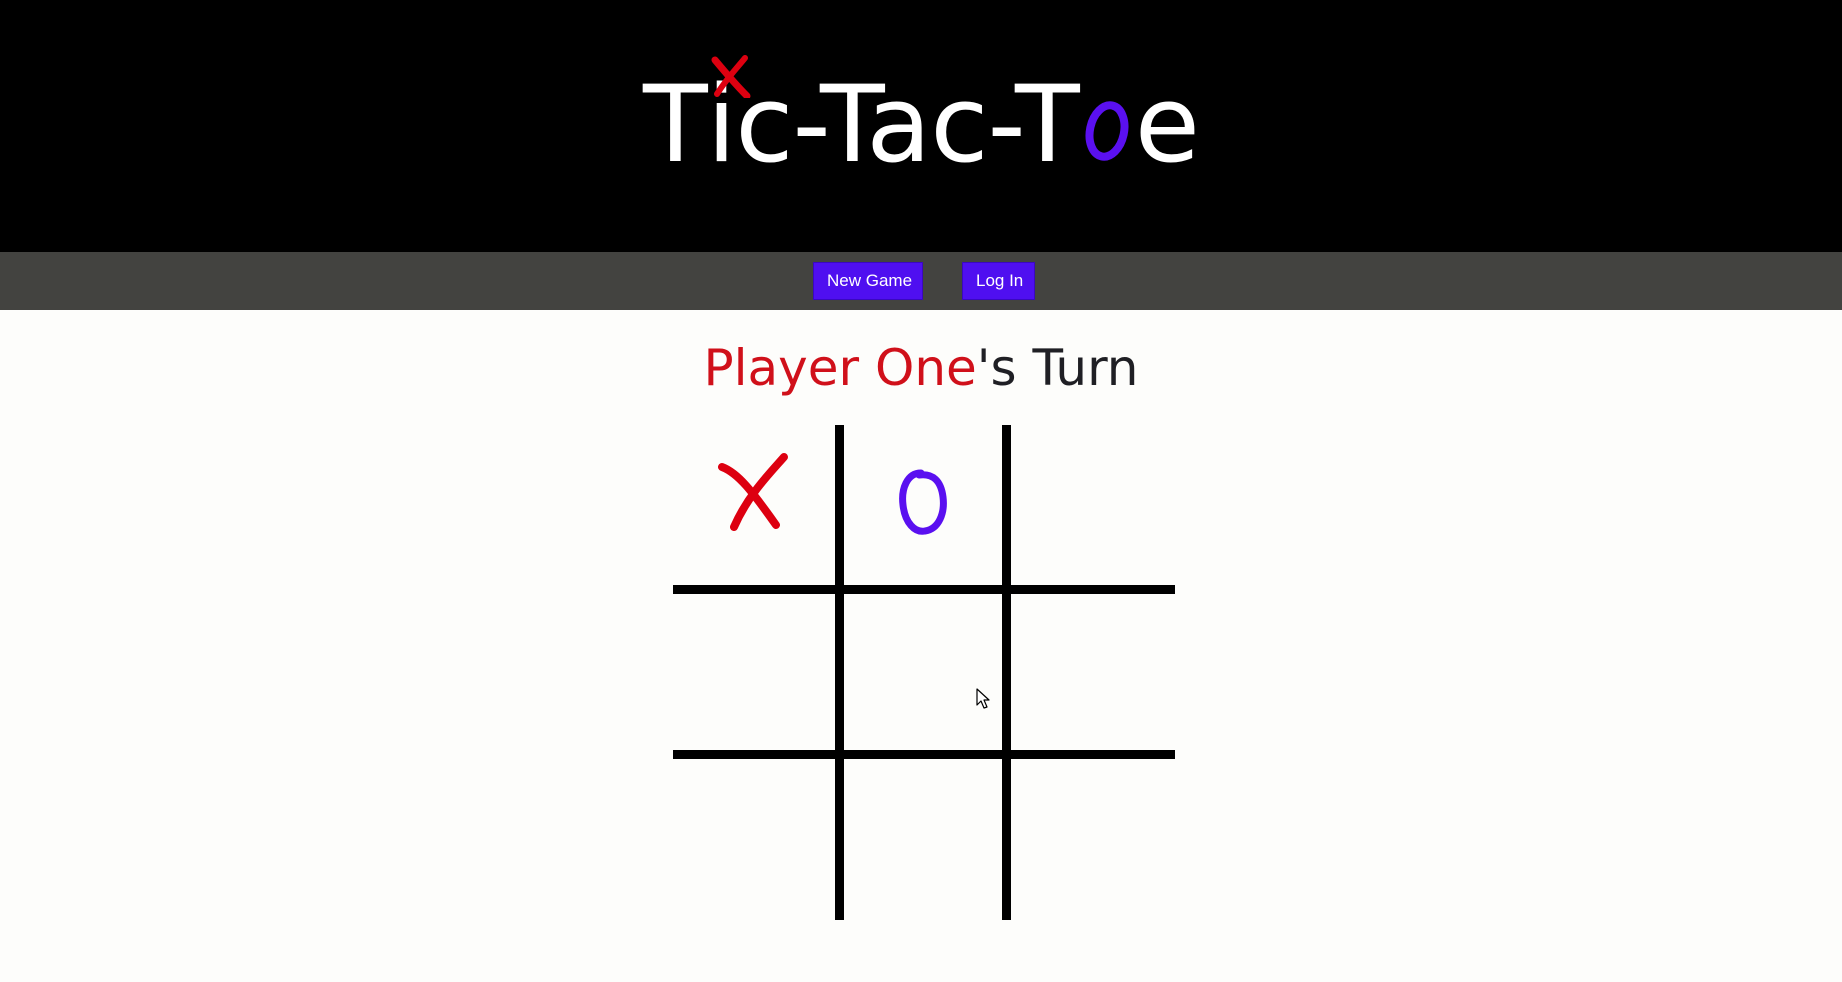 The width and height of the screenshot is (1842, 982). I want to click on mouse-cursor-icon, so click(983, 698).